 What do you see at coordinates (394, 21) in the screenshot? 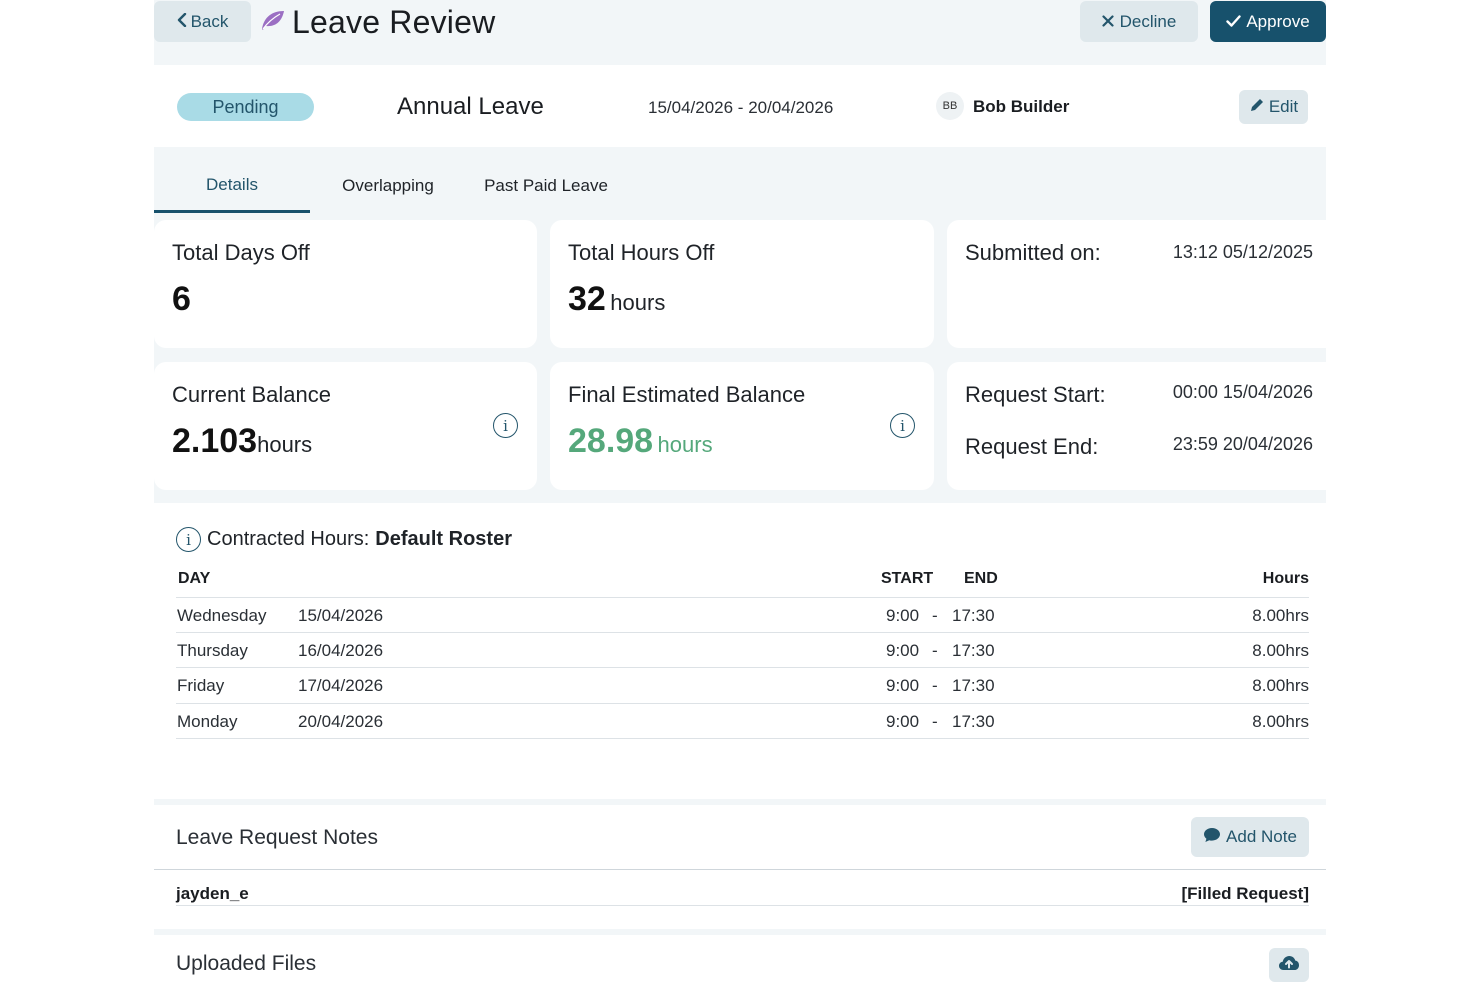
I see `page-title: Leave Review` at bounding box center [394, 21].